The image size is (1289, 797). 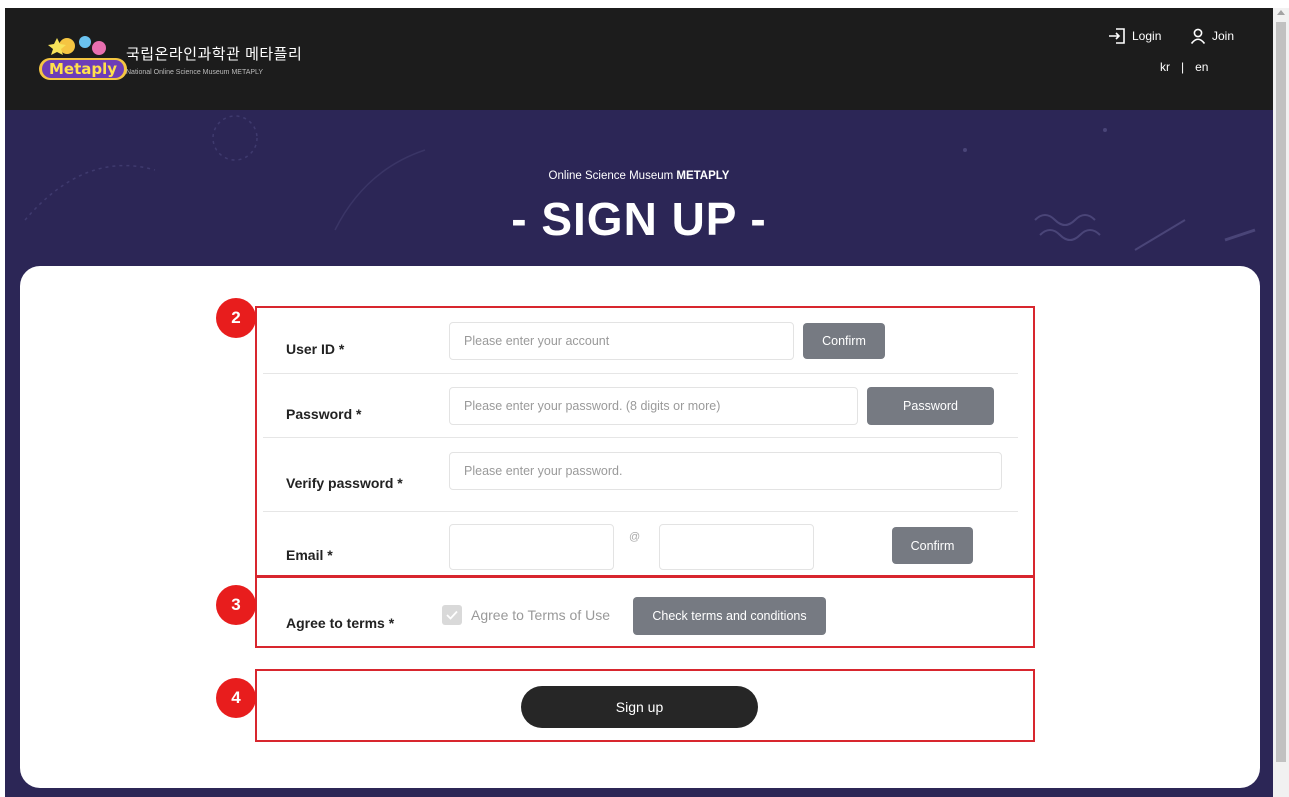 What do you see at coordinates (1117, 36) in the screenshot?
I see `login-icon` at bounding box center [1117, 36].